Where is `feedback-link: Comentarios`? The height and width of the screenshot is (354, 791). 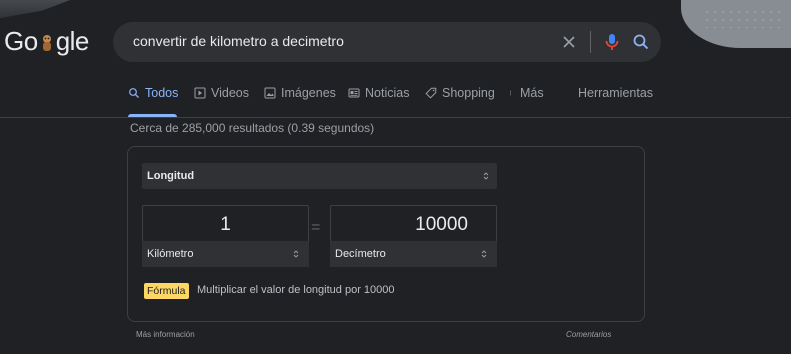
feedback-link: Comentarios is located at coordinates (588, 334).